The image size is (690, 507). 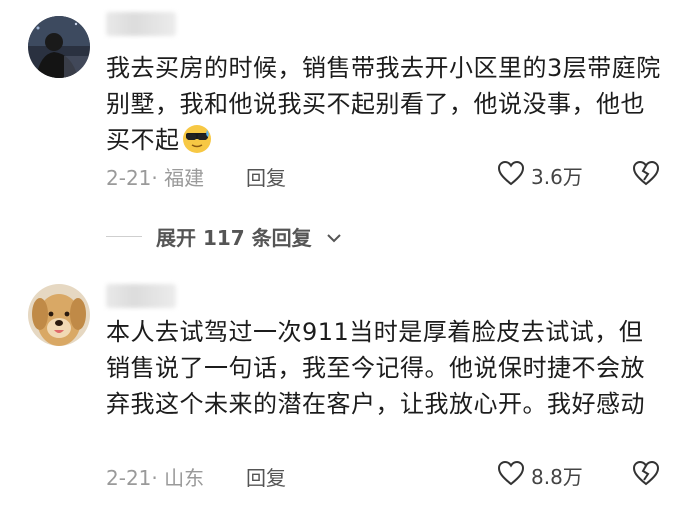 What do you see at coordinates (155, 178) in the screenshot?
I see `comment-meta: 2-21· 福建` at bounding box center [155, 178].